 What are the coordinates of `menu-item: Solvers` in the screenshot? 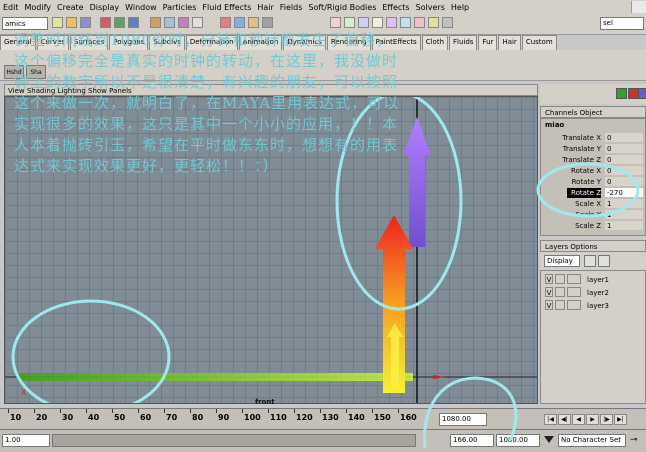 It's located at (430, 7).